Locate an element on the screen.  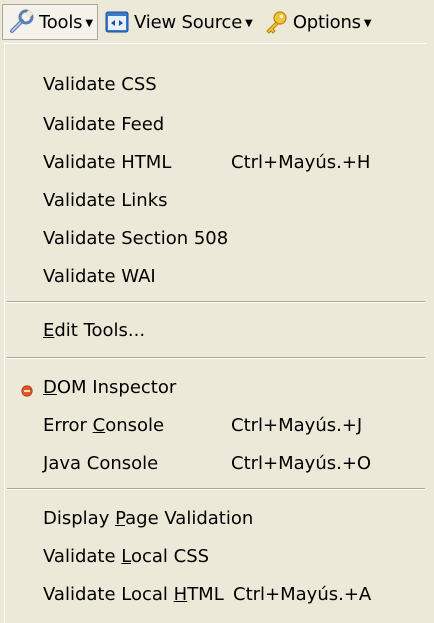
menu-item-display-page-validation: Display Page Validation is located at coordinates (215, 518).